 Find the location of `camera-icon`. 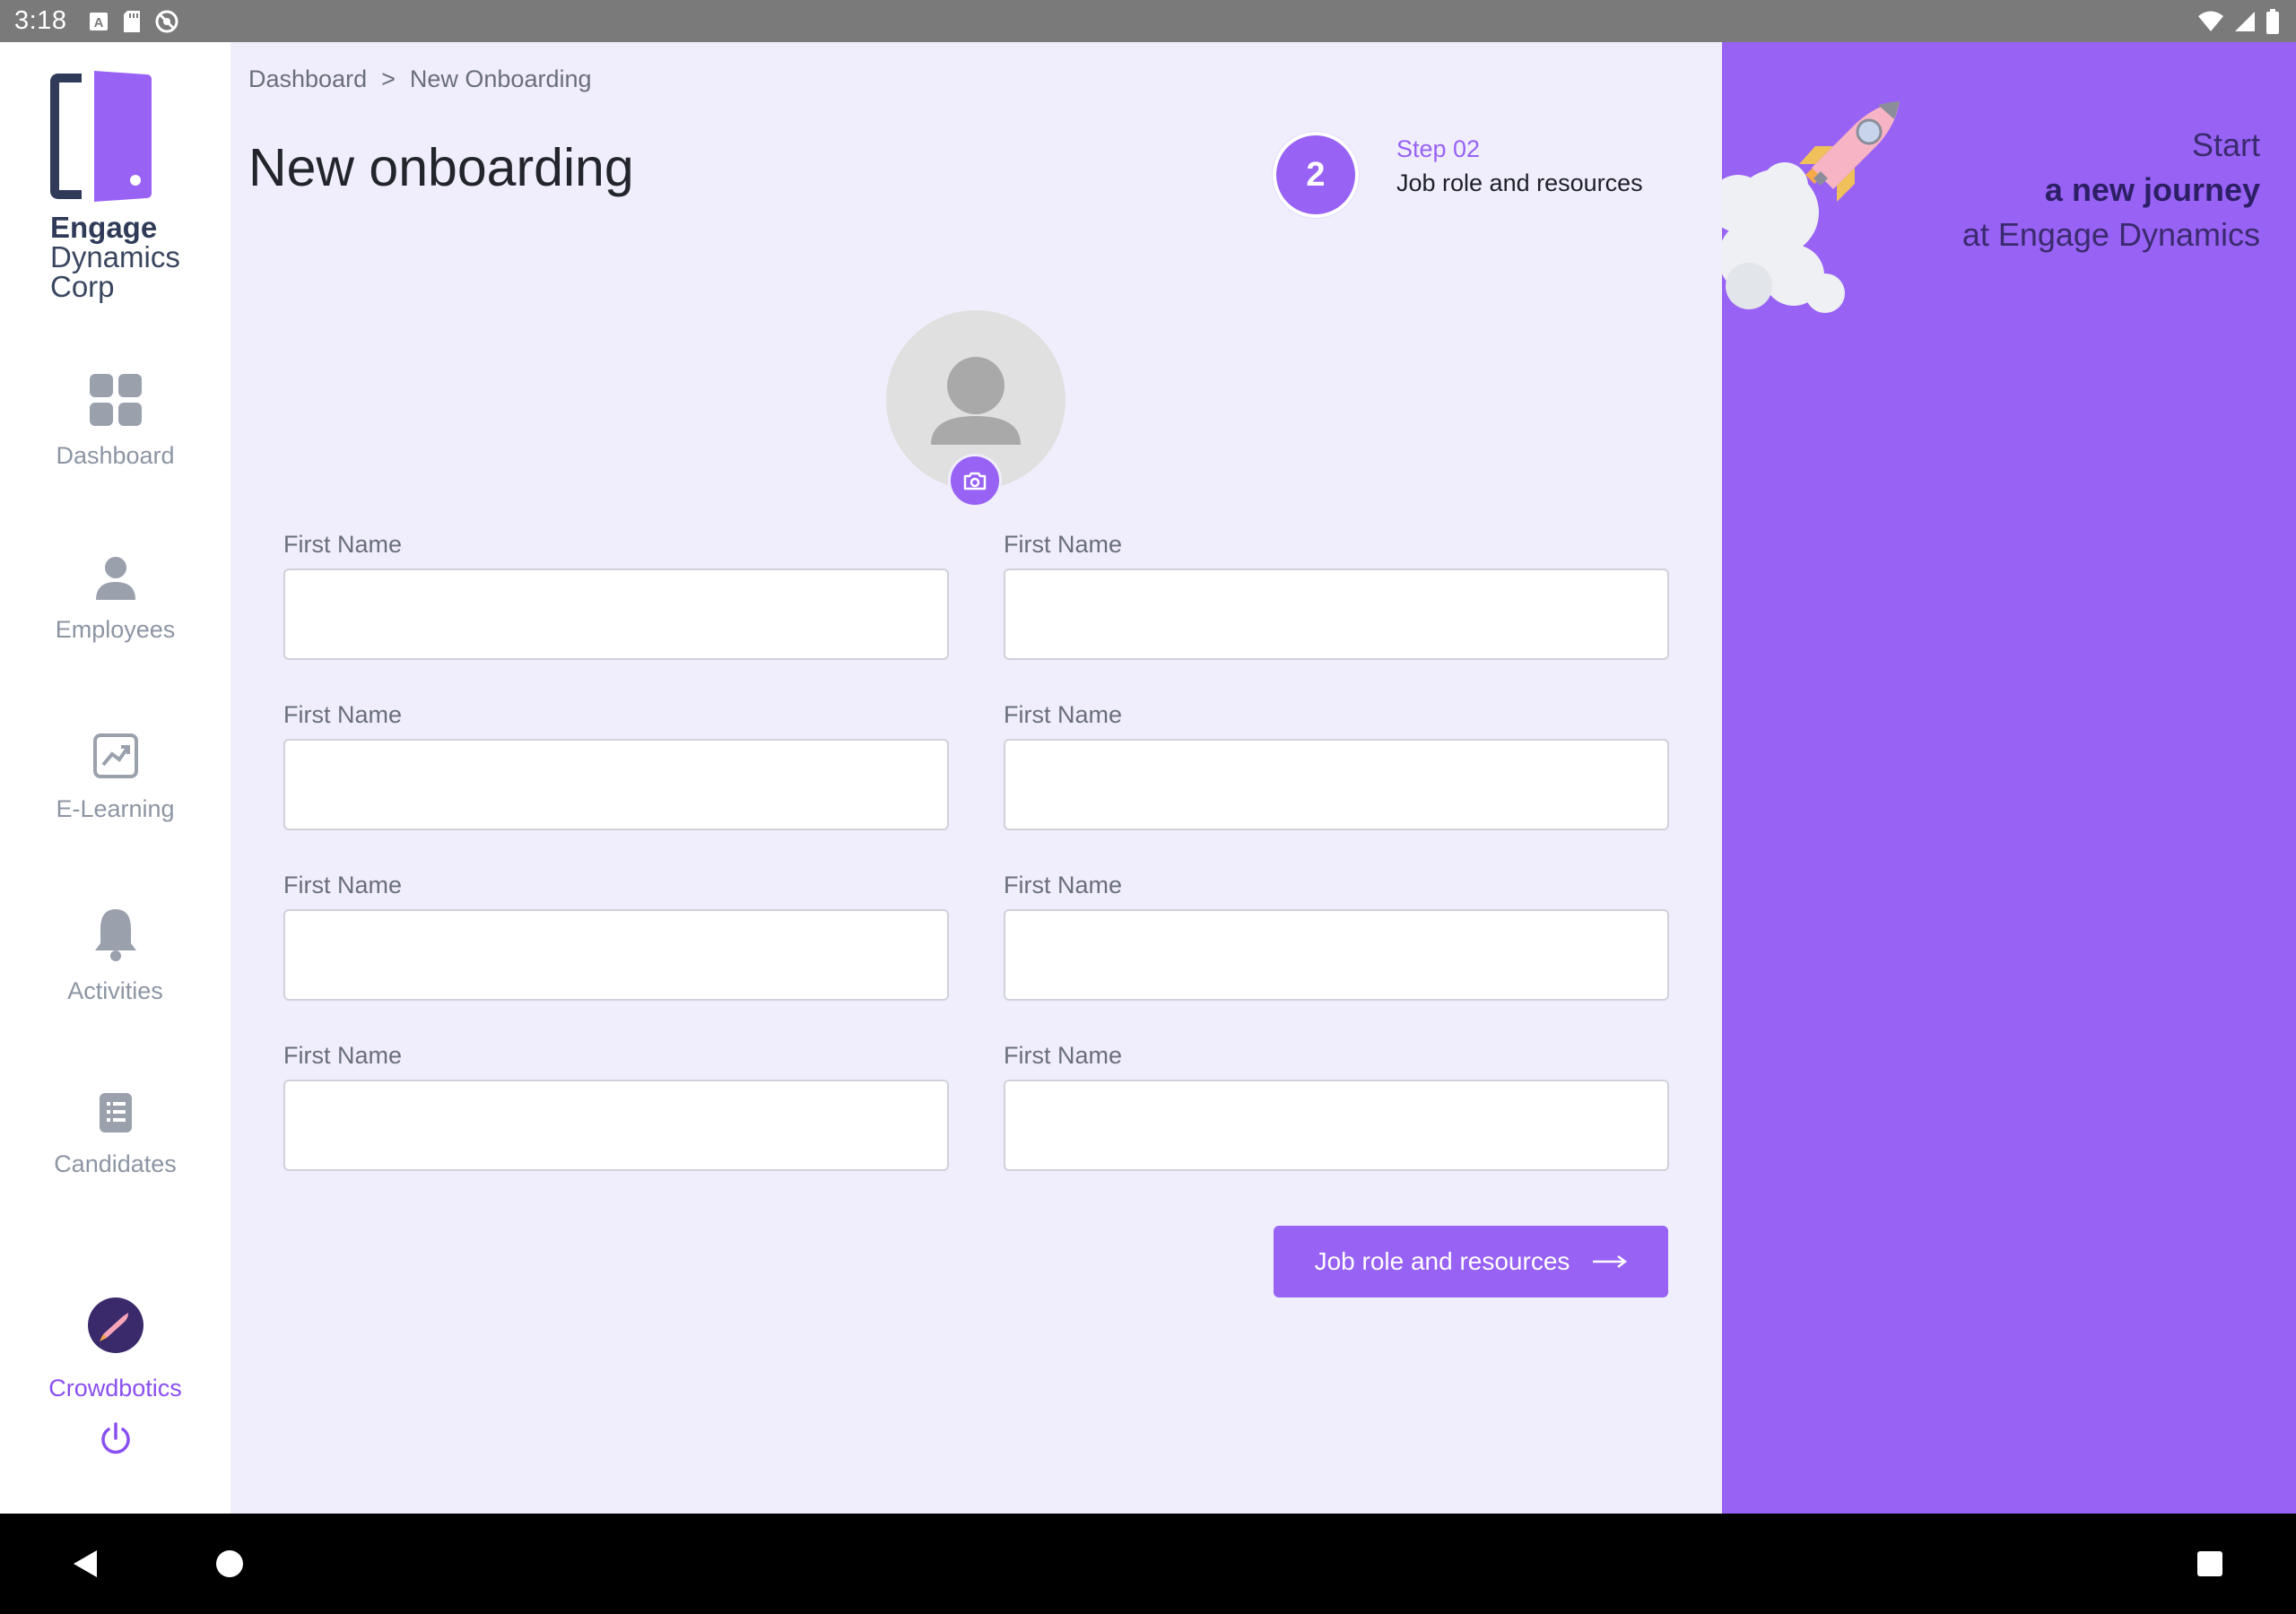

camera-icon is located at coordinates (975, 481).